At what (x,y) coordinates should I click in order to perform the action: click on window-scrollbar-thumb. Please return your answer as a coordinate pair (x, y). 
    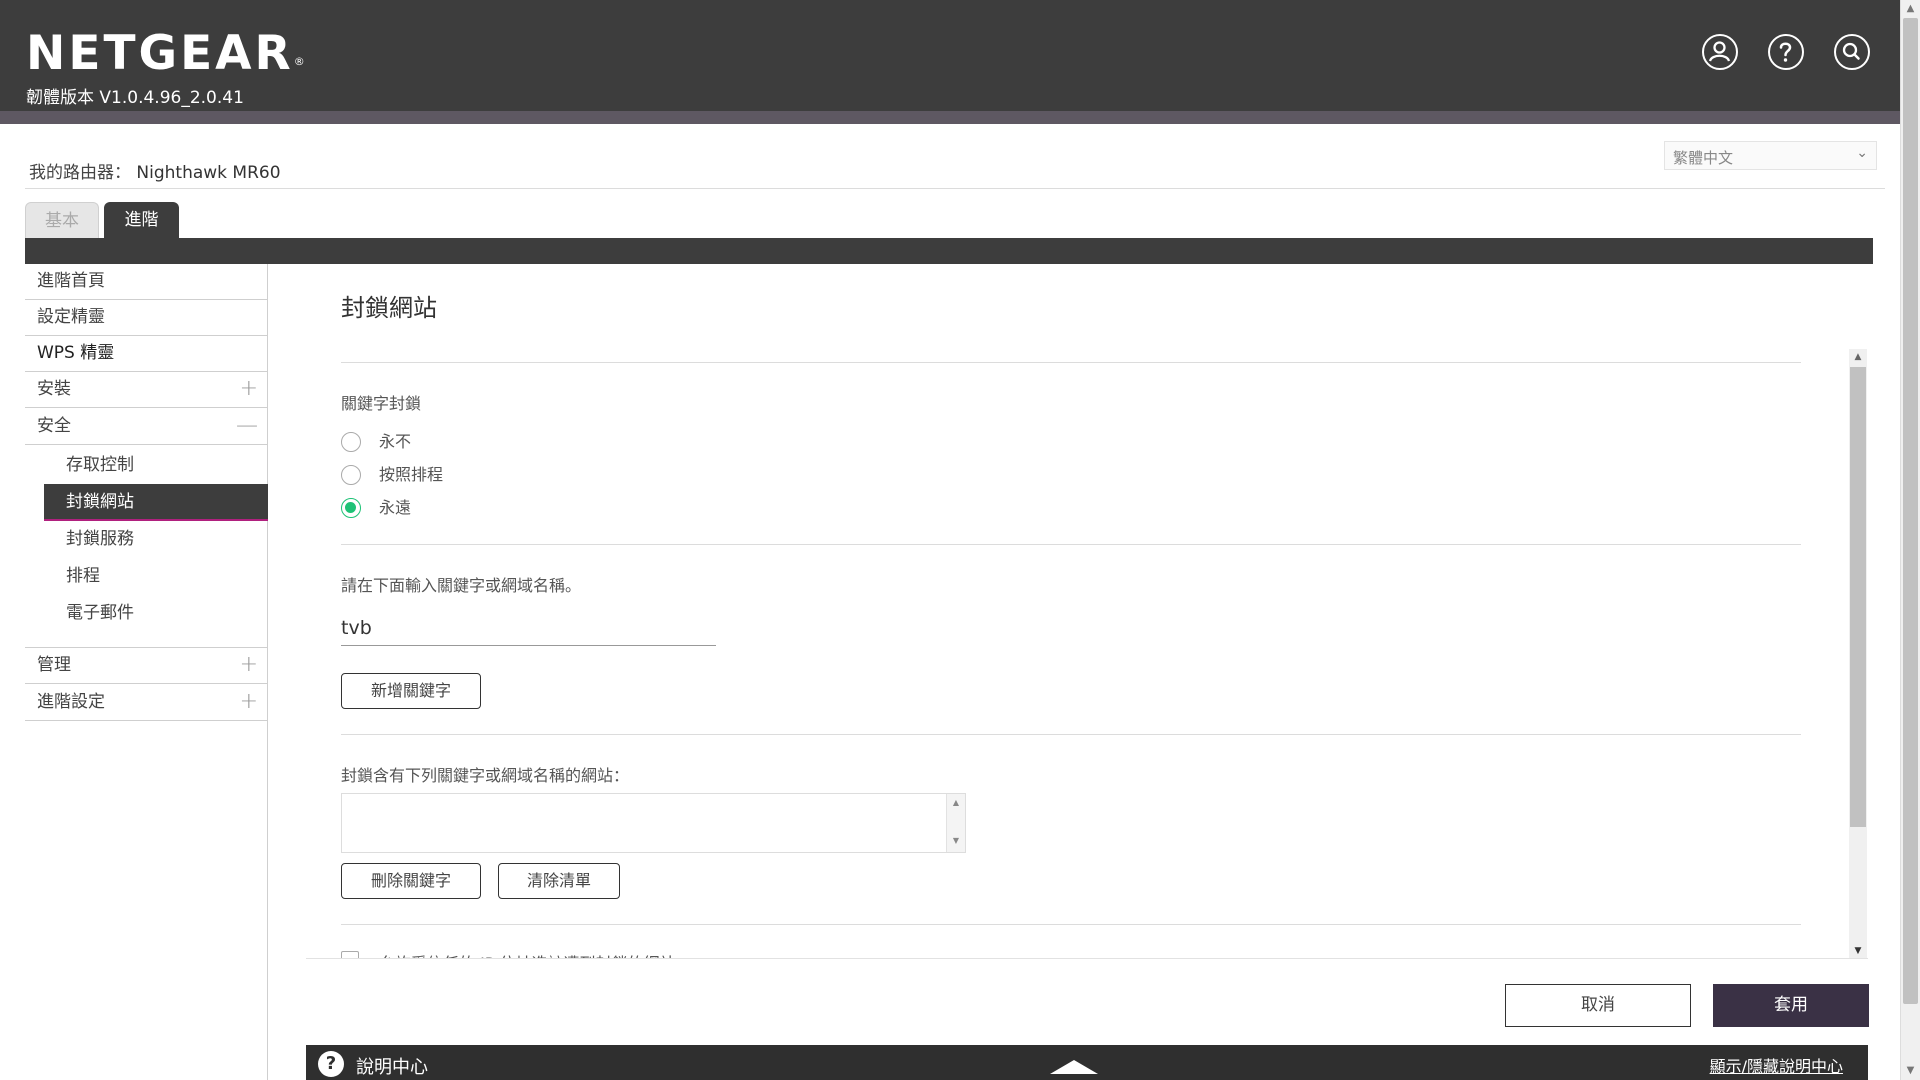
    Looking at the image, I should click on (1910, 511).